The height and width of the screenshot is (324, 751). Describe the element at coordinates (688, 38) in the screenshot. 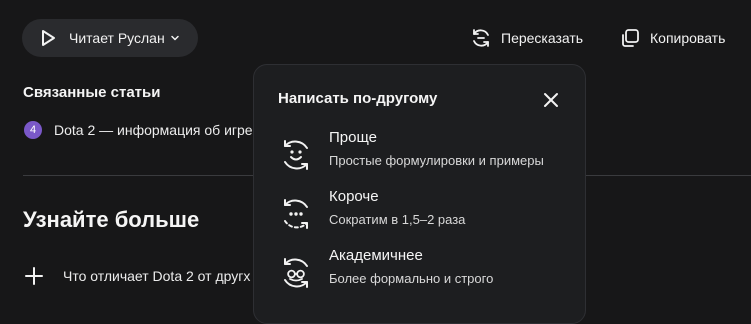

I see `copy-label: Копировать` at that location.